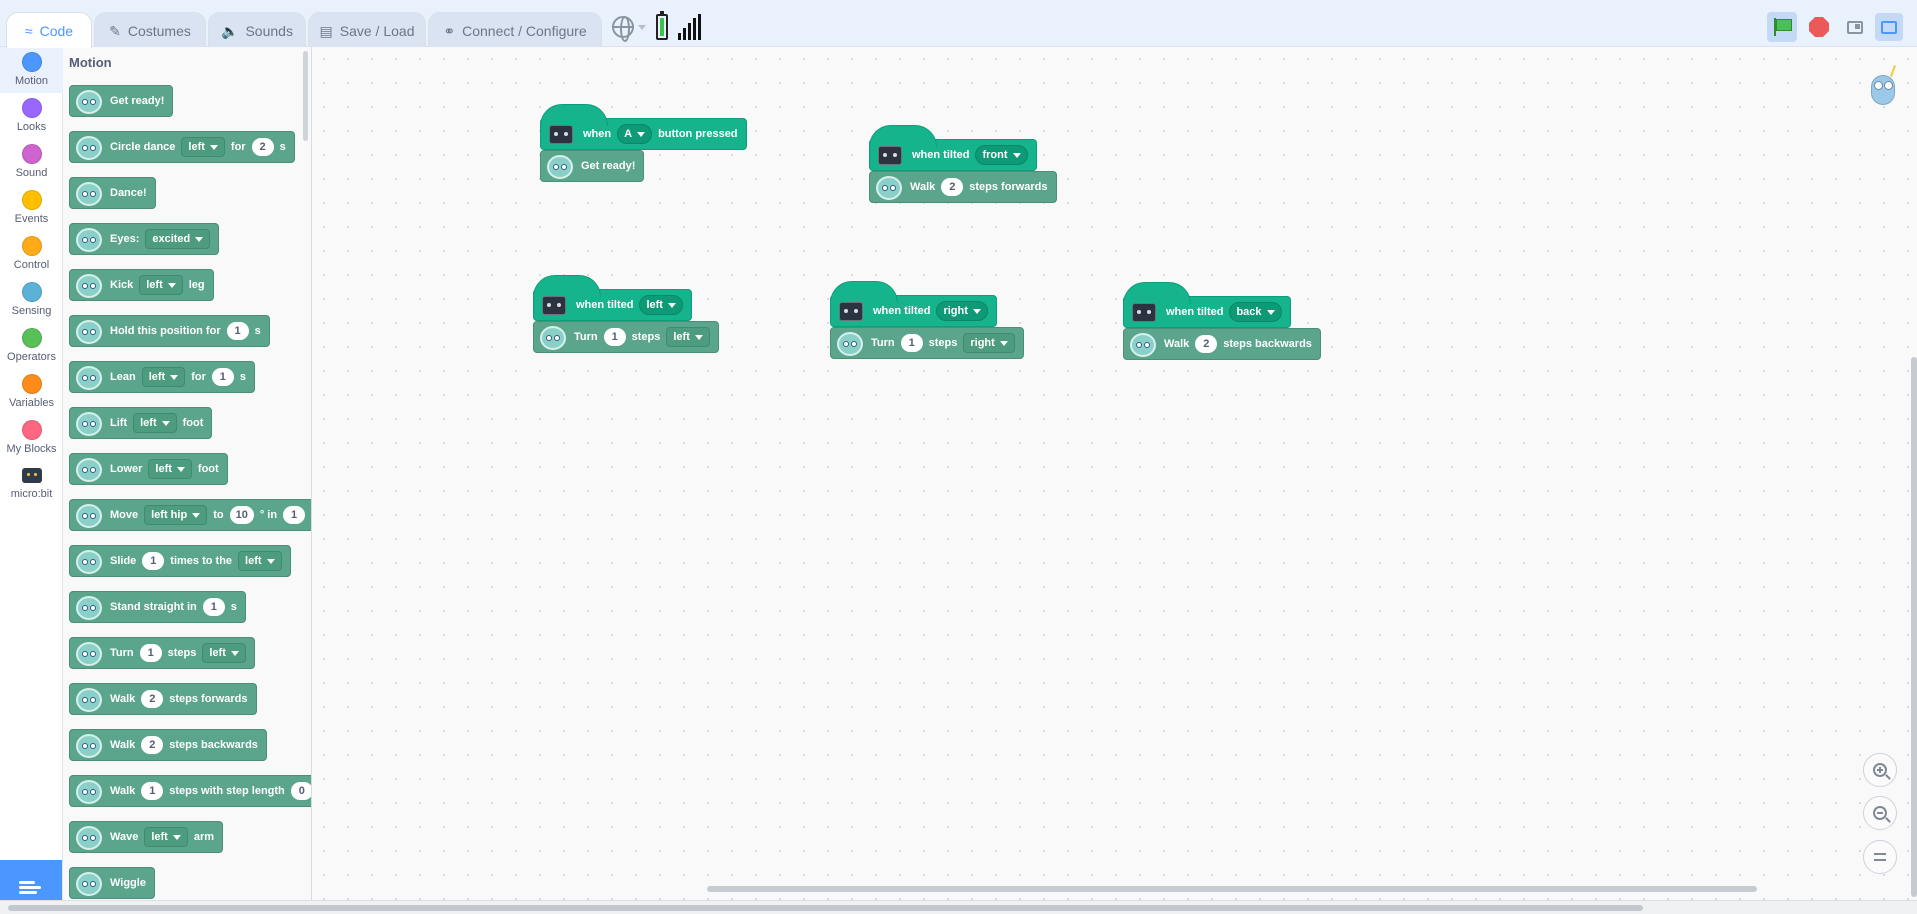 The height and width of the screenshot is (914, 1917). I want to click on joint-dropdown: left hip, so click(176, 515).